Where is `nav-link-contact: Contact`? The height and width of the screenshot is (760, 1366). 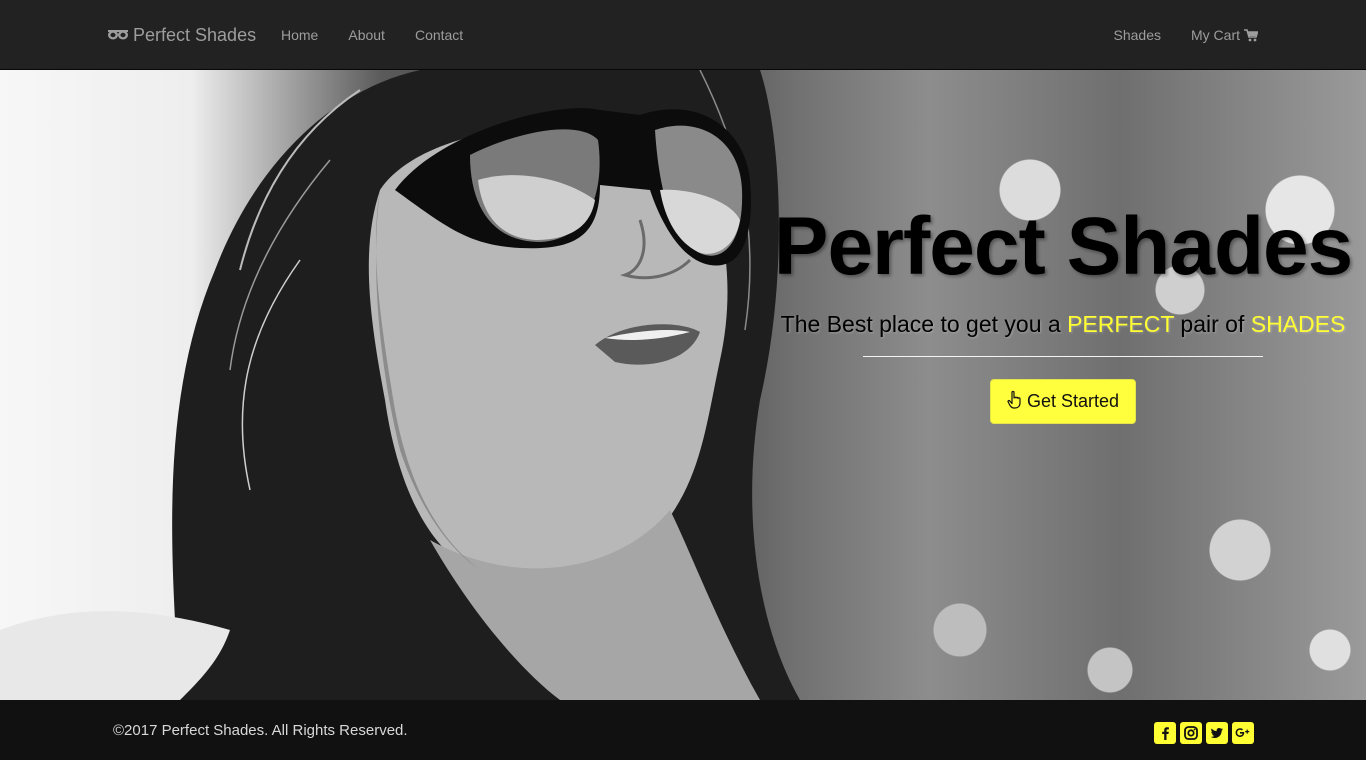 nav-link-contact: Contact is located at coordinates (439, 35).